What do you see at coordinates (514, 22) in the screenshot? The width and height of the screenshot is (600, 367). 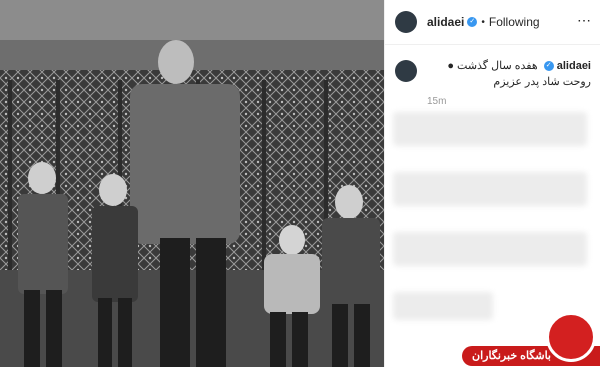 I see `follow-button: Following` at bounding box center [514, 22].